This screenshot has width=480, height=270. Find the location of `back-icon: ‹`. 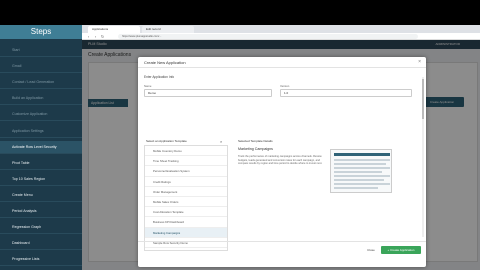

back-icon: ‹ is located at coordinates (88, 36).